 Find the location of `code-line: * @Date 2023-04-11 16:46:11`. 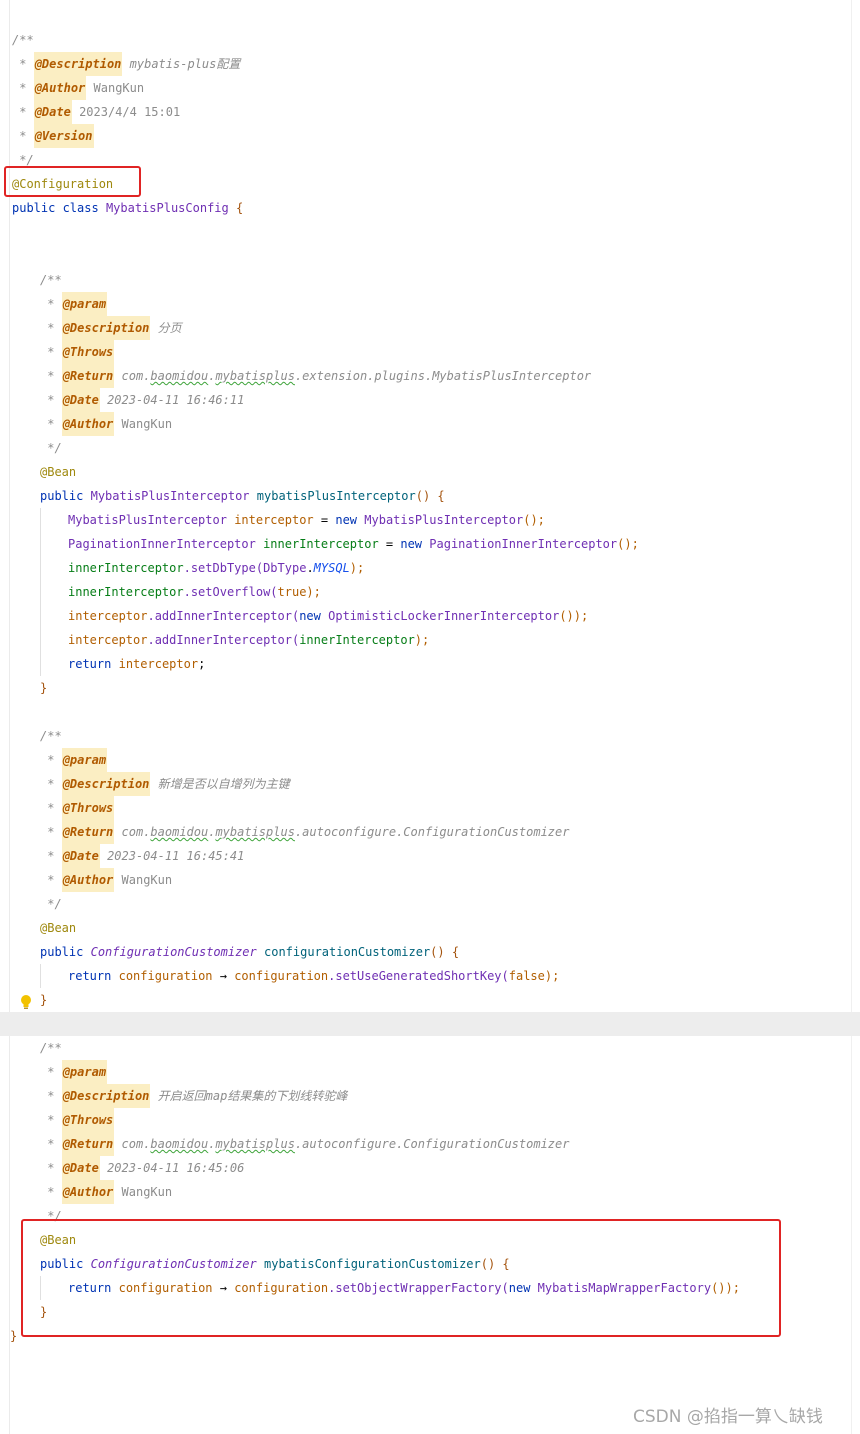

code-line: * @Date 2023-04-11 16:46:11 is located at coordinates (430, 400).